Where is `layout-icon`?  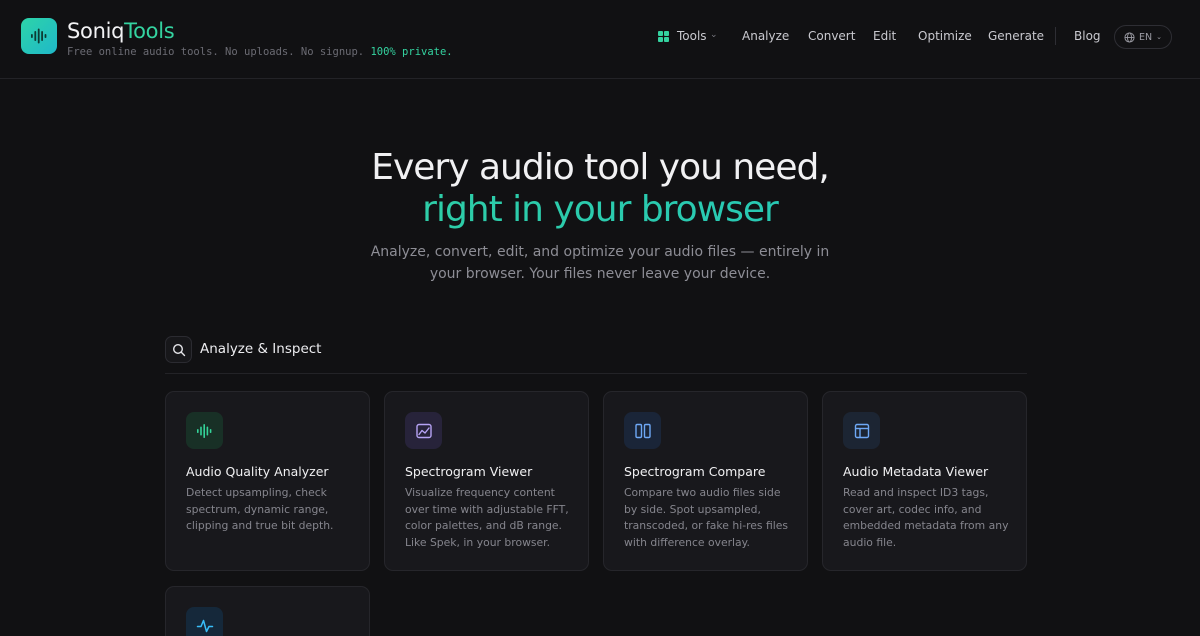
layout-icon is located at coordinates (861, 430).